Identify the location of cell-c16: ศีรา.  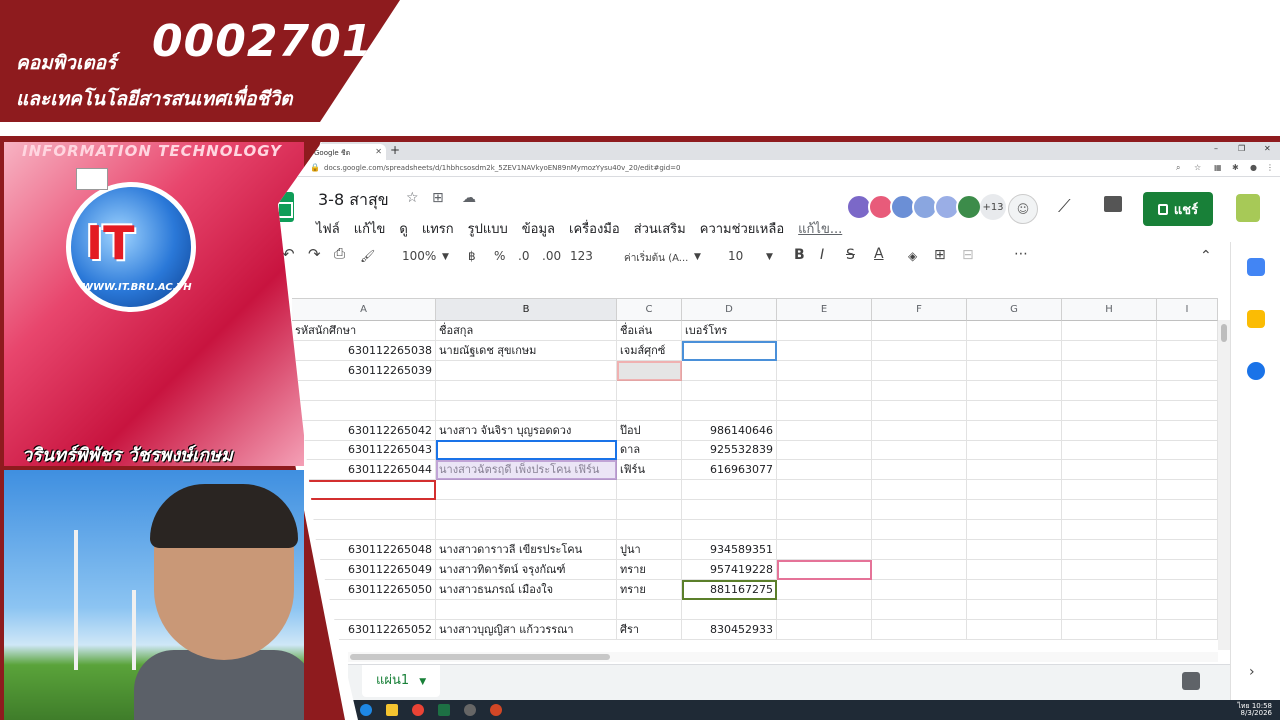
(649, 629).